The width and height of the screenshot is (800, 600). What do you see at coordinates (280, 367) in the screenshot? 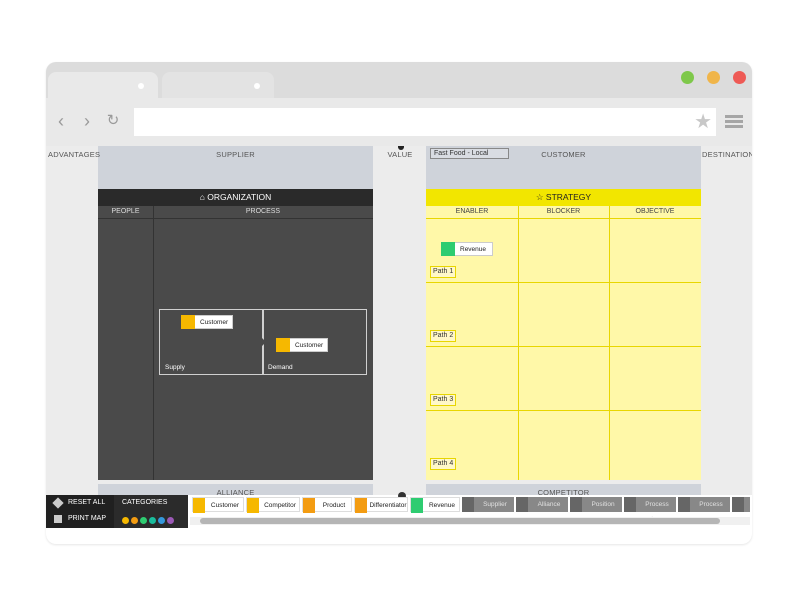
I see `demand-label: Demand` at bounding box center [280, 367].